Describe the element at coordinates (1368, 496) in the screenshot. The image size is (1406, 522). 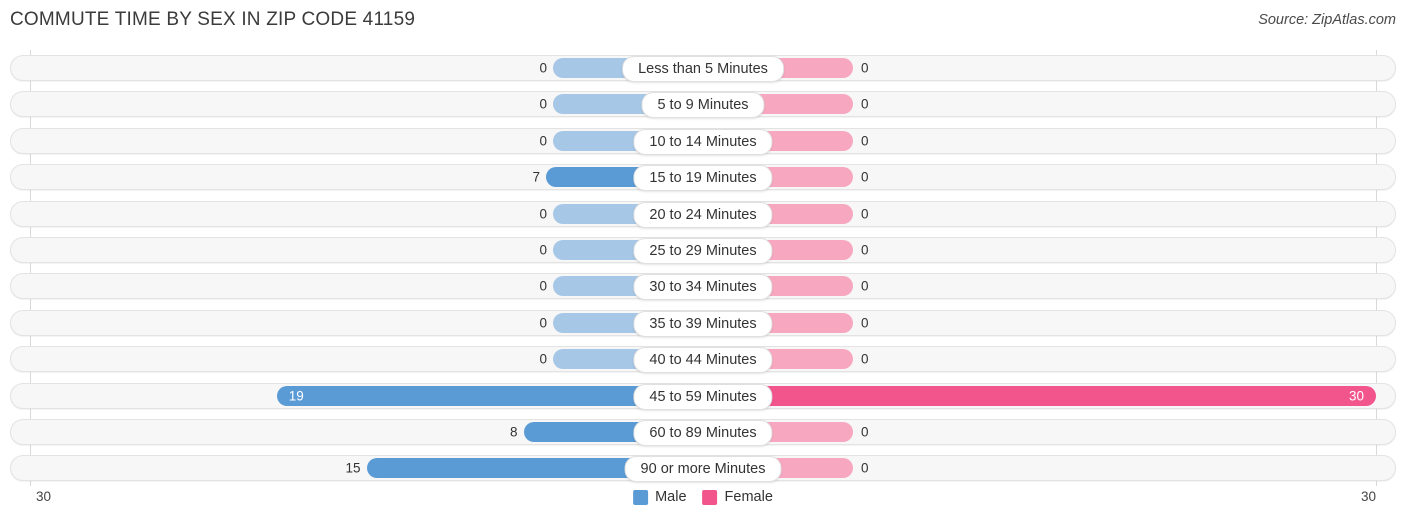
I see `axis-label-right: 30` at that location.